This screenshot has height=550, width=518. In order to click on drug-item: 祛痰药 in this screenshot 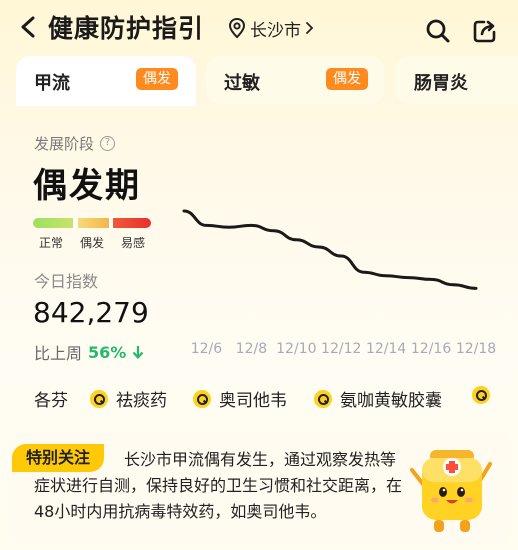, I will do `click(128, 398)`.